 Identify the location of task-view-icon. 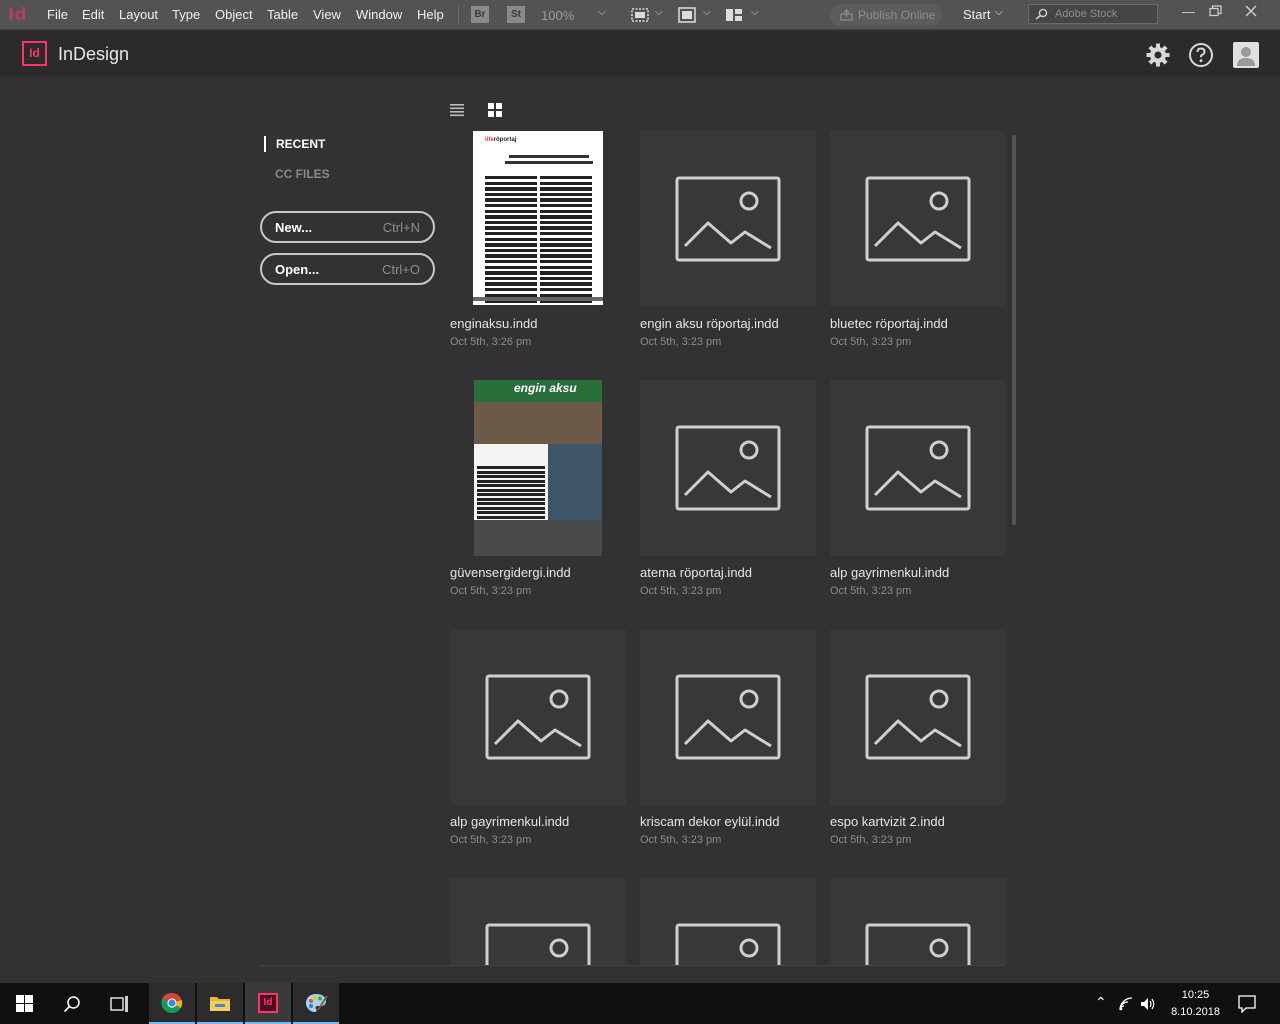
(119, 1004).